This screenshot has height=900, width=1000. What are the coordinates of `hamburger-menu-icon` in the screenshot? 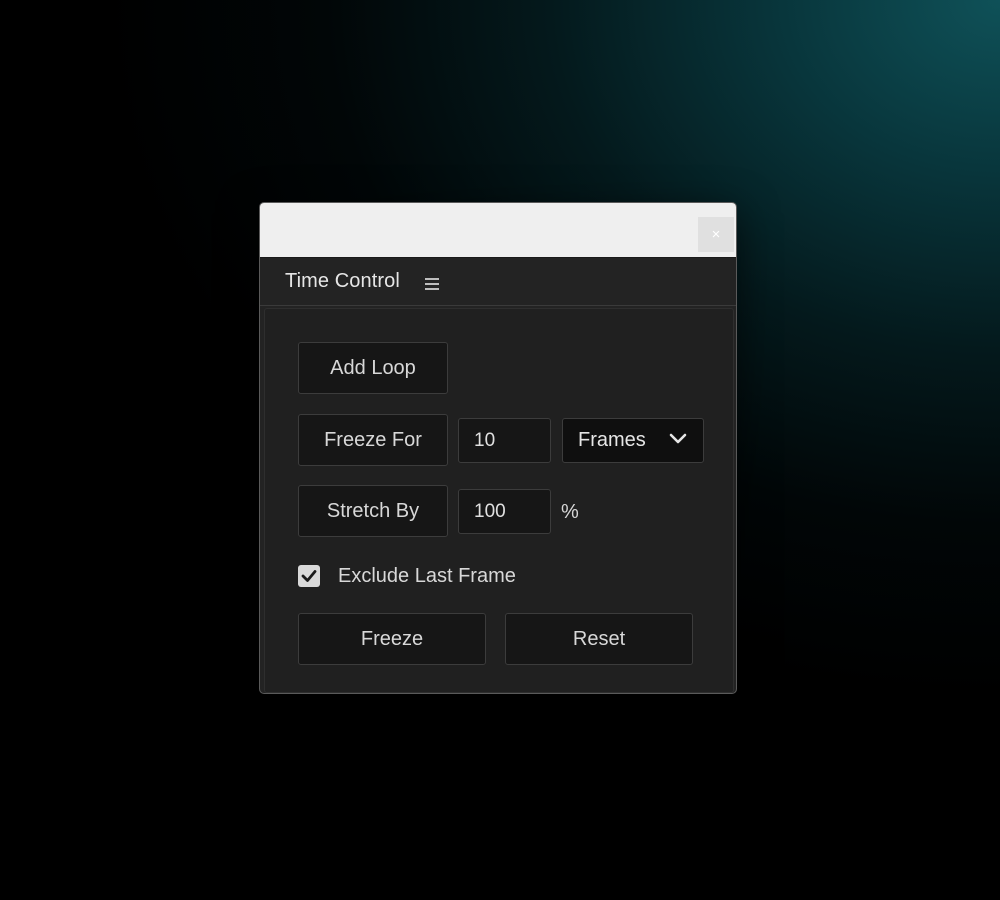 It's located at (432, 284).